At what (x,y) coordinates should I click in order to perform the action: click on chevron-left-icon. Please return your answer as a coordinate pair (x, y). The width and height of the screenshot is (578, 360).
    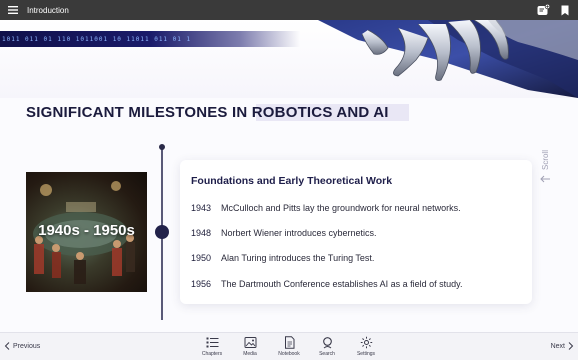
    Looking at the image, I should click on (7, 346).